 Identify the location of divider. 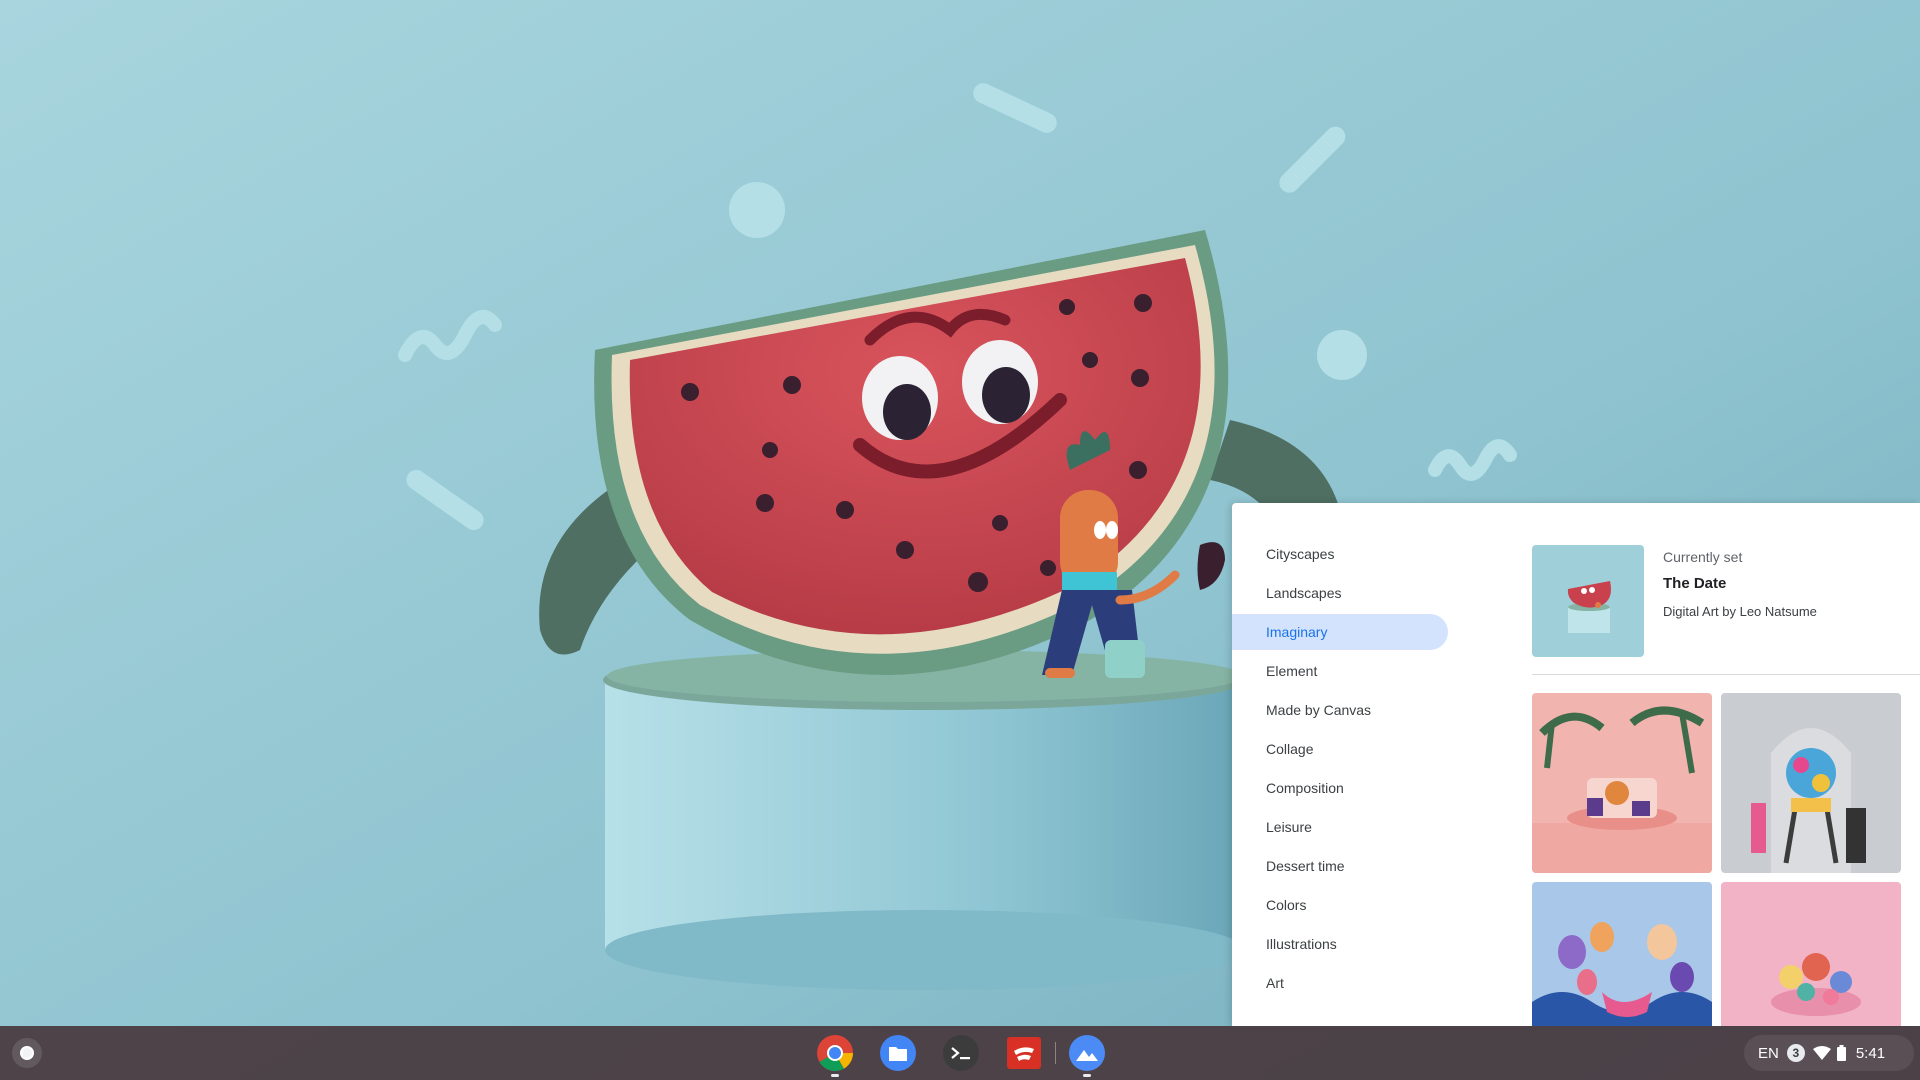
(1726, 674).